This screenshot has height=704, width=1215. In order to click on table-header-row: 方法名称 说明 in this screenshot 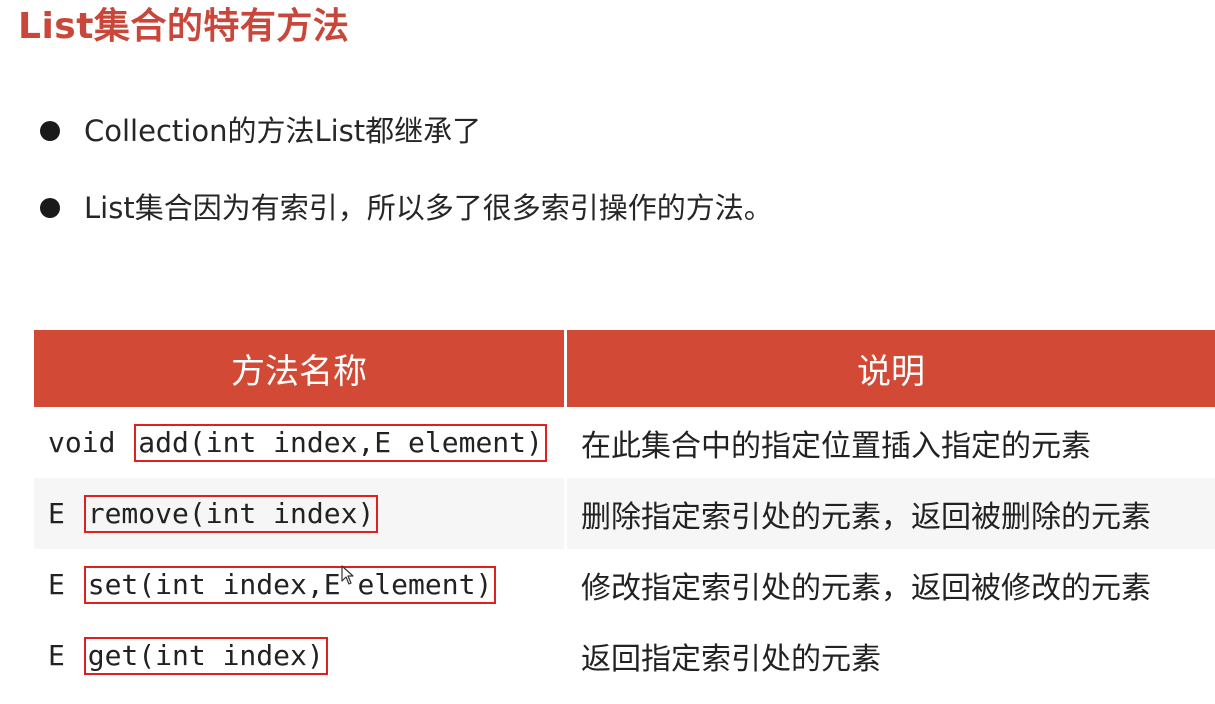, I will do `click(624, 368)`.